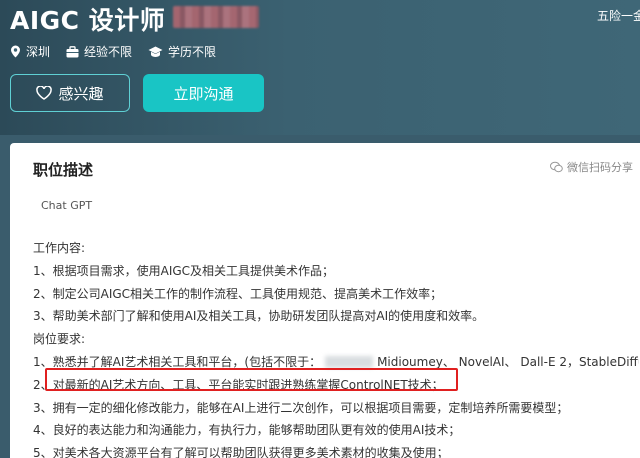 Image resolution: width=640 pixels, height=458 pixels. Describe the element at coordinates (108, 52) in the screenshot. I see `meta-experience-label: 经验不限` at that location.